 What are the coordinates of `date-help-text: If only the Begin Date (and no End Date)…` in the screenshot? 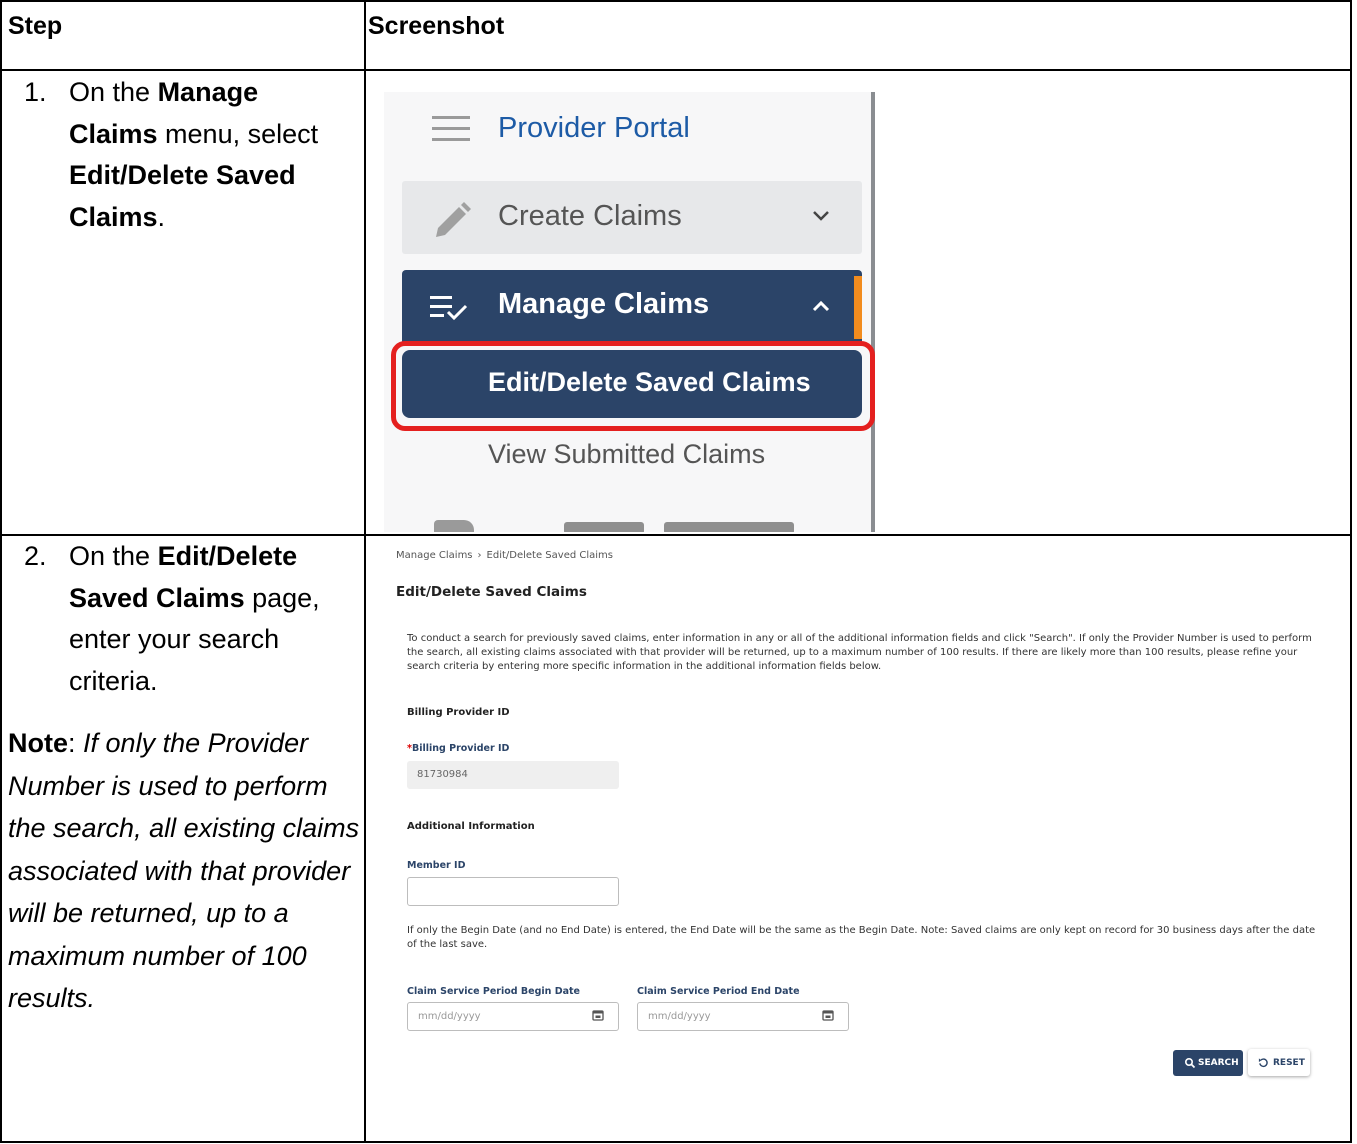 It's located at (861, 937).